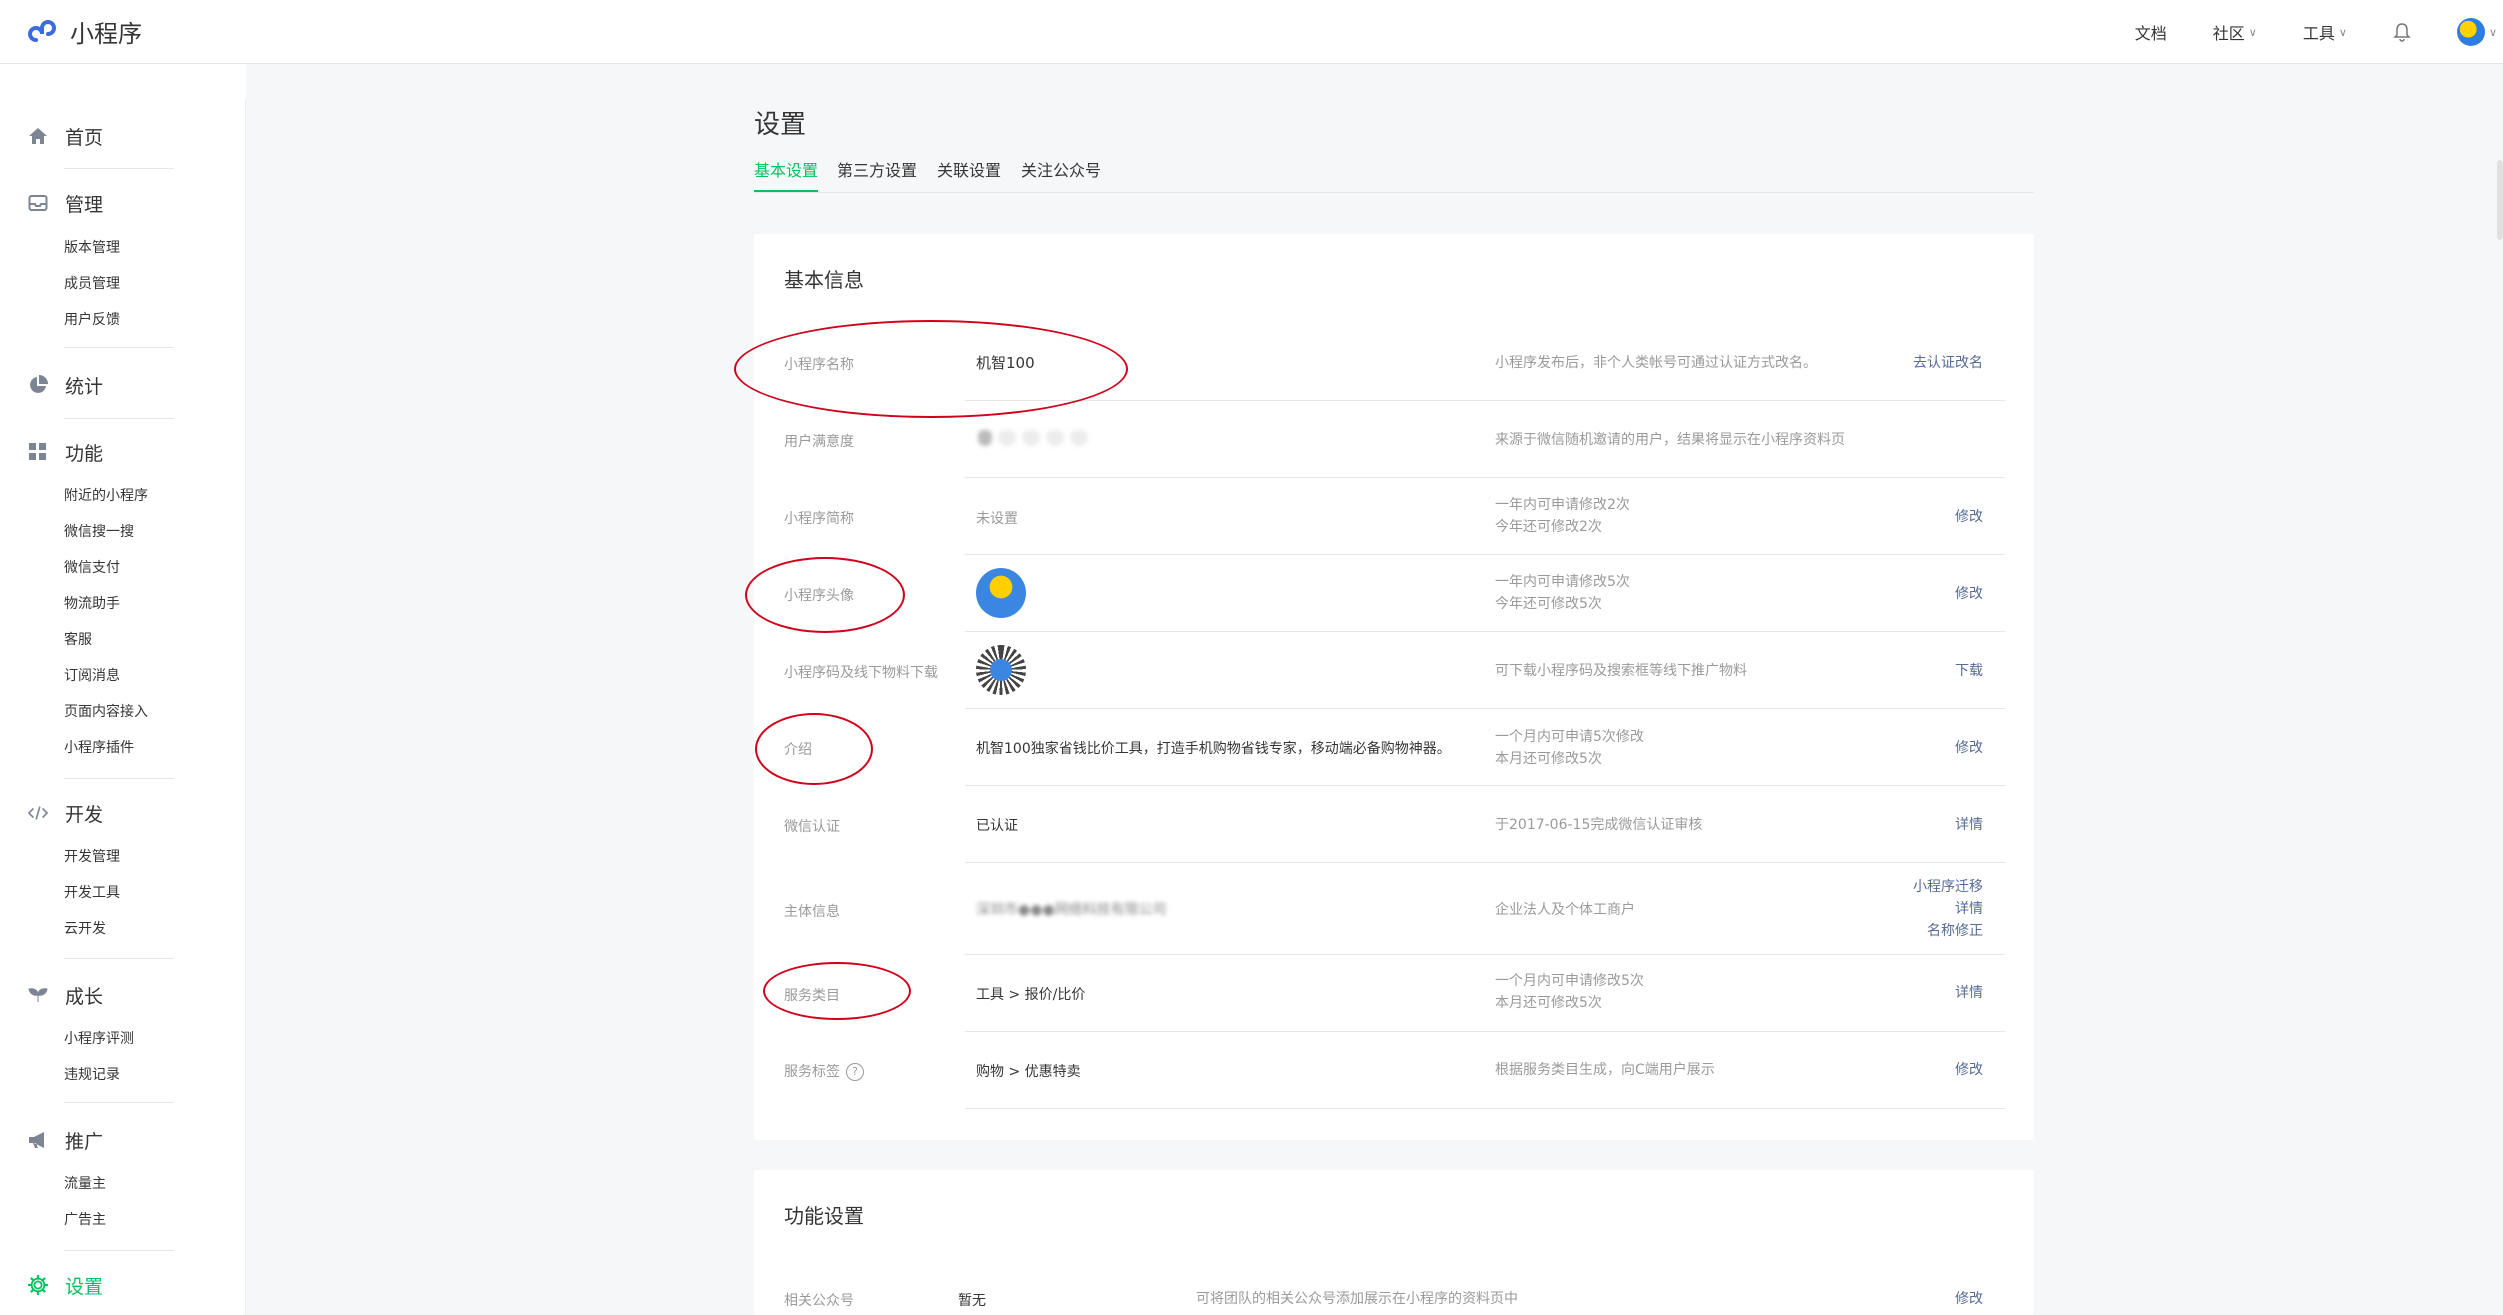  What do you see at coordinates (1948, 909) in the screenshot?
I see `entity-details-link: 详情` at bounding box center [1948, 909].